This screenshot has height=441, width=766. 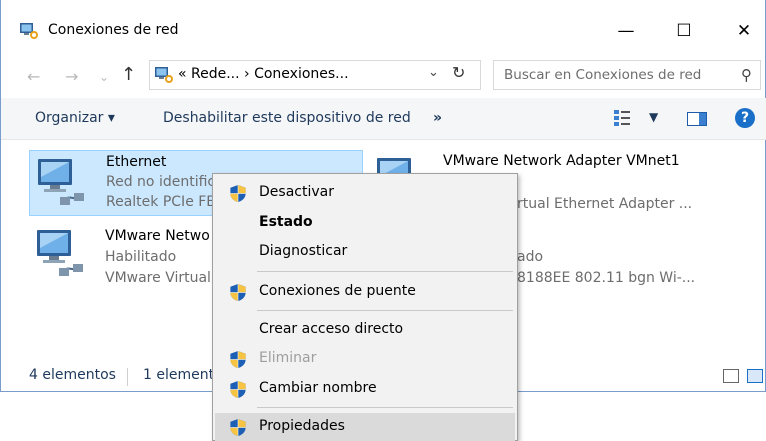 I want to click on item-name: VMware Network Adapter VMnet1, so click(x=561, y=161).